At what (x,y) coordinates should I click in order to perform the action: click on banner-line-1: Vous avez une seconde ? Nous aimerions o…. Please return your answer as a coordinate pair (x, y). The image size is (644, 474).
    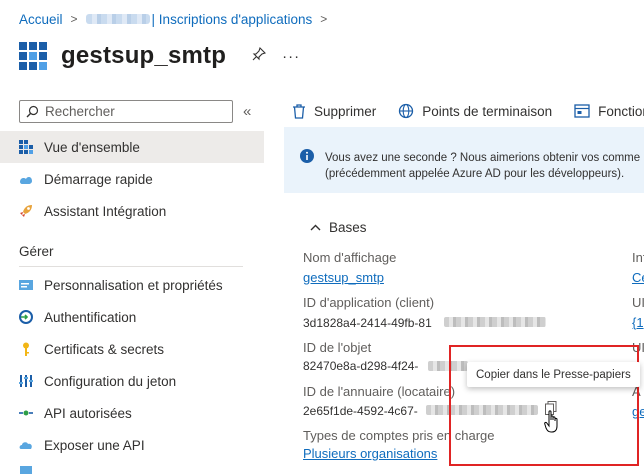
    Looking at the image, I should click on (483, 158).